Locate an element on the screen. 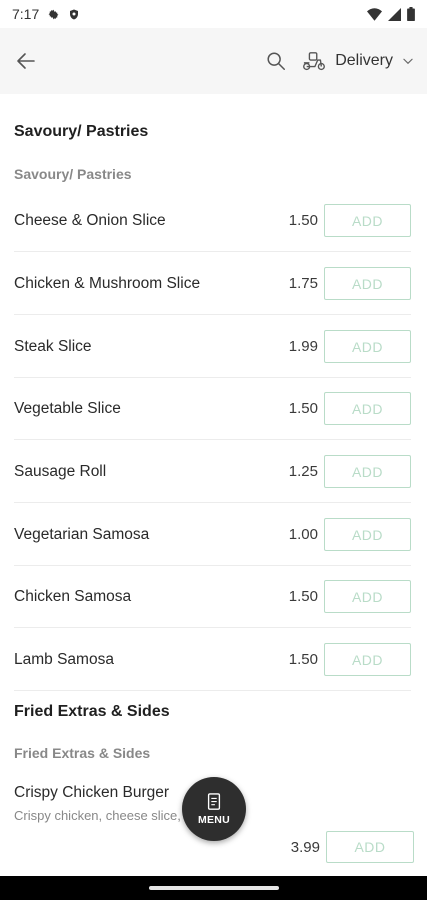 The image size is (427, 900). search-icon is located at coordinates (276, 61).